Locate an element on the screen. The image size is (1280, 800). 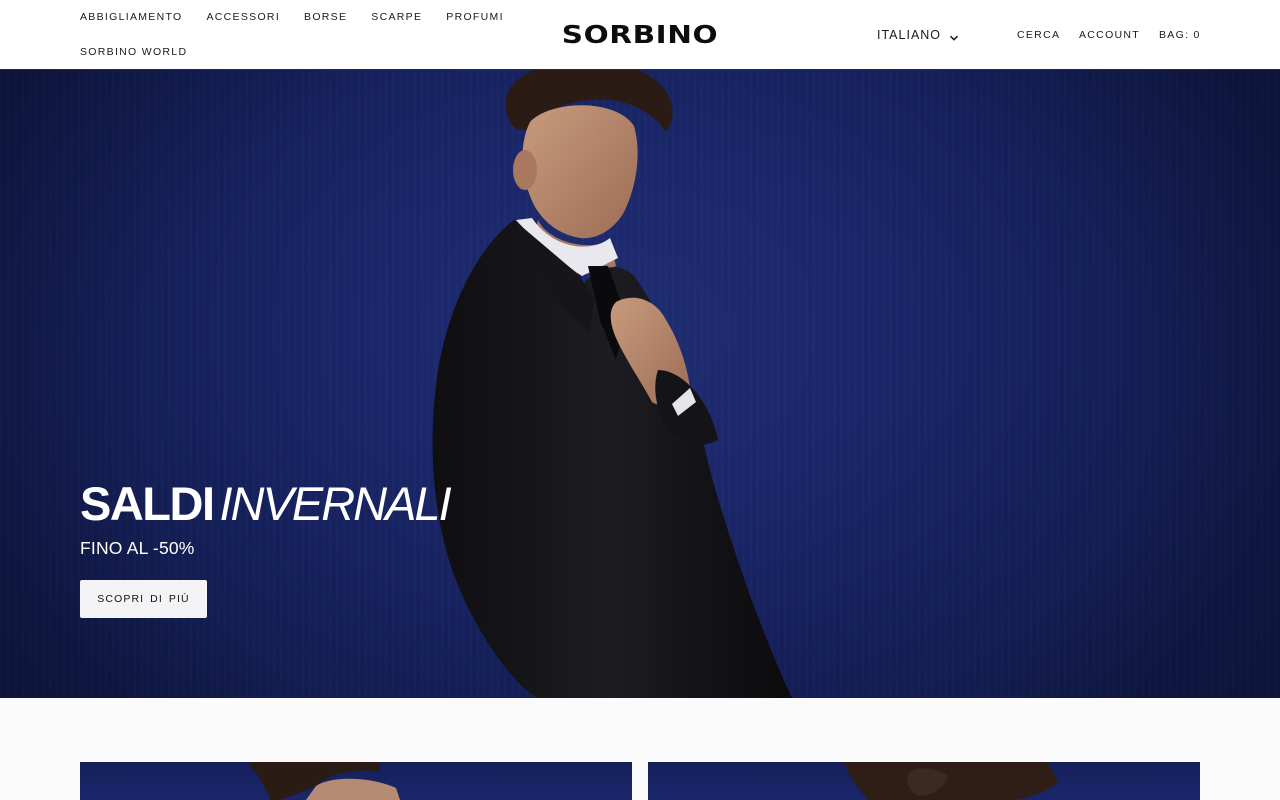
hero-title: SALDI INVERNALI is located at coordinates (266, 503).